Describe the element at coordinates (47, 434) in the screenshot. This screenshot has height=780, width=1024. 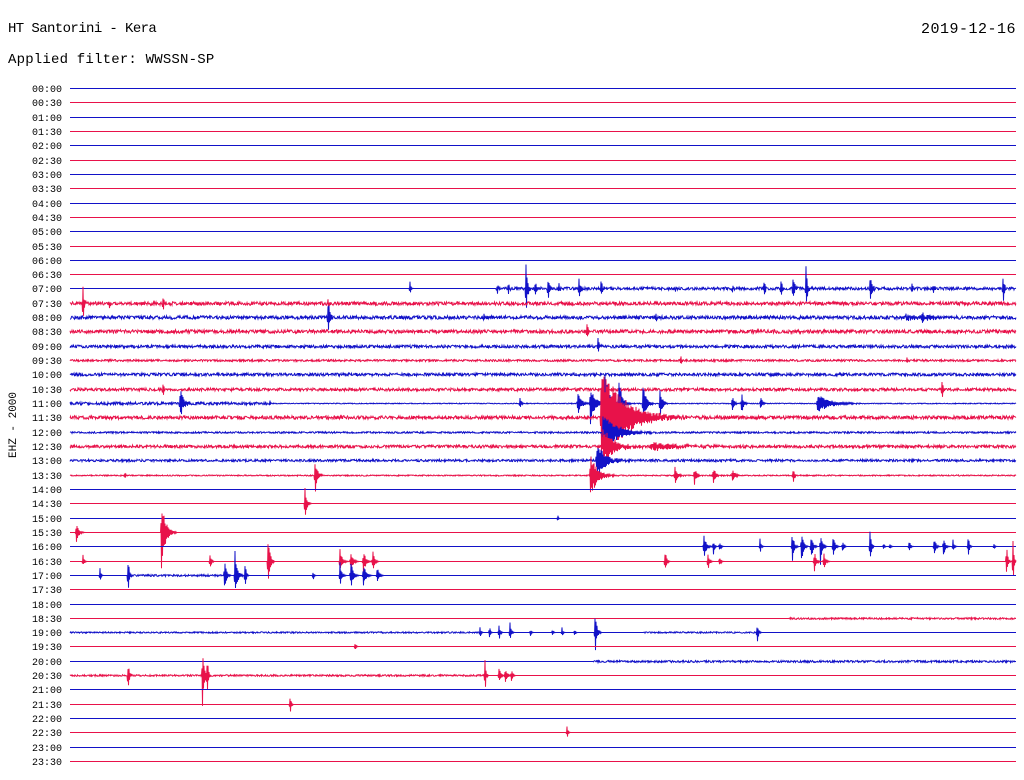
I see `time-tick-label: 12:00` at that location.